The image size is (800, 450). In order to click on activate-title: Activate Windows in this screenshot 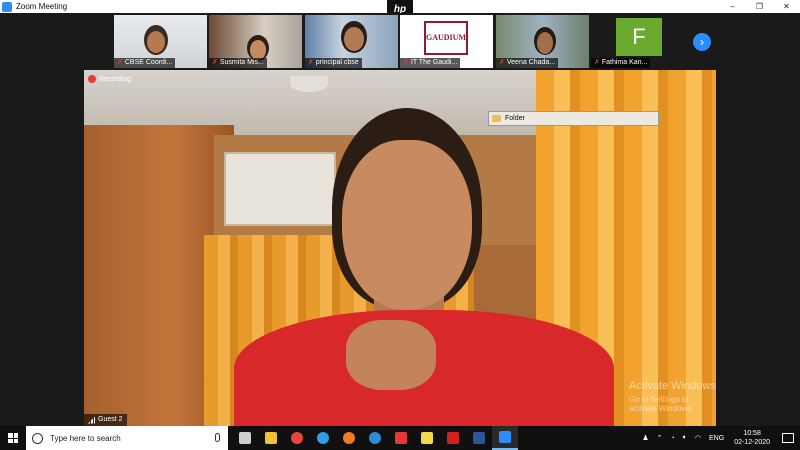, I will do `click(672, 386)`.